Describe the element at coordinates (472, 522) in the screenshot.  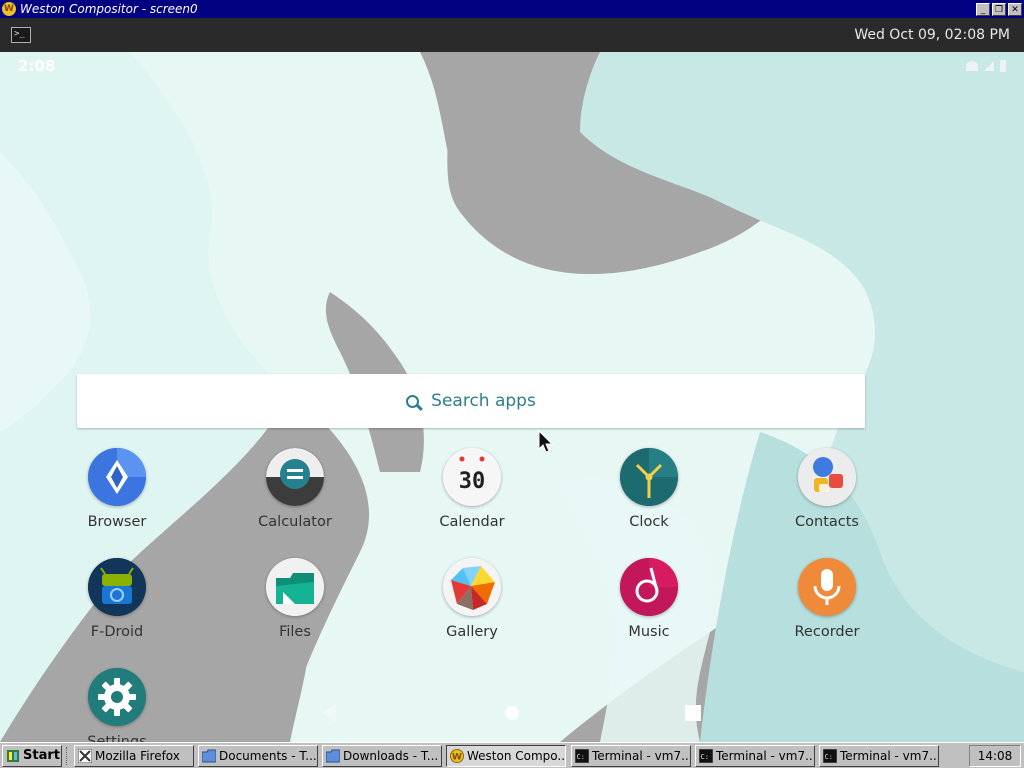
I see `app-label: Calendar` at that location.